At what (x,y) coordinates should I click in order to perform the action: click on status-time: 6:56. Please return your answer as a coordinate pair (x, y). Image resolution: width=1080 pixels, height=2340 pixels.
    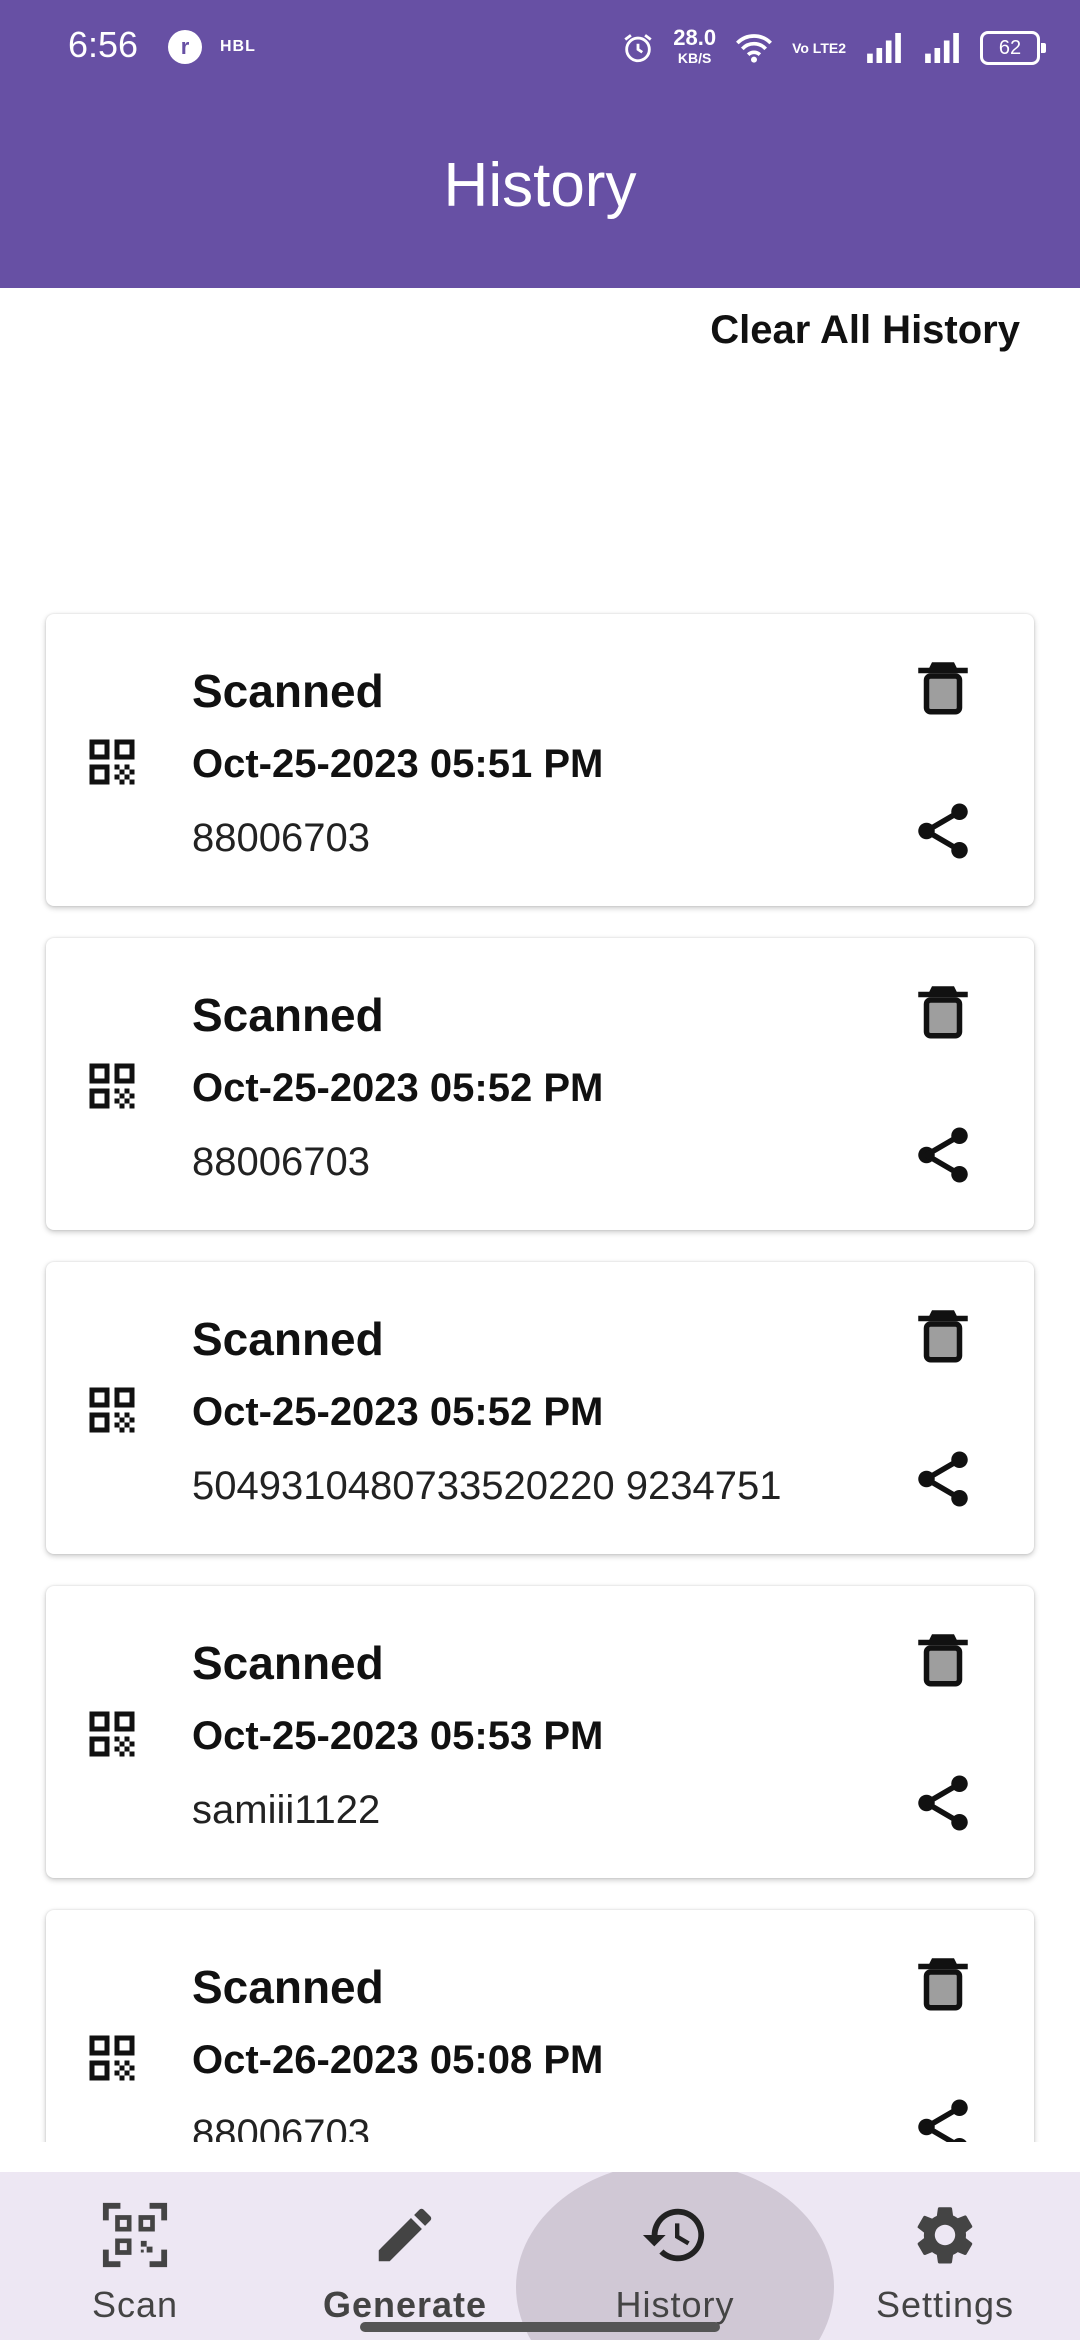
    Looking at the image, I should click on (103, 44).